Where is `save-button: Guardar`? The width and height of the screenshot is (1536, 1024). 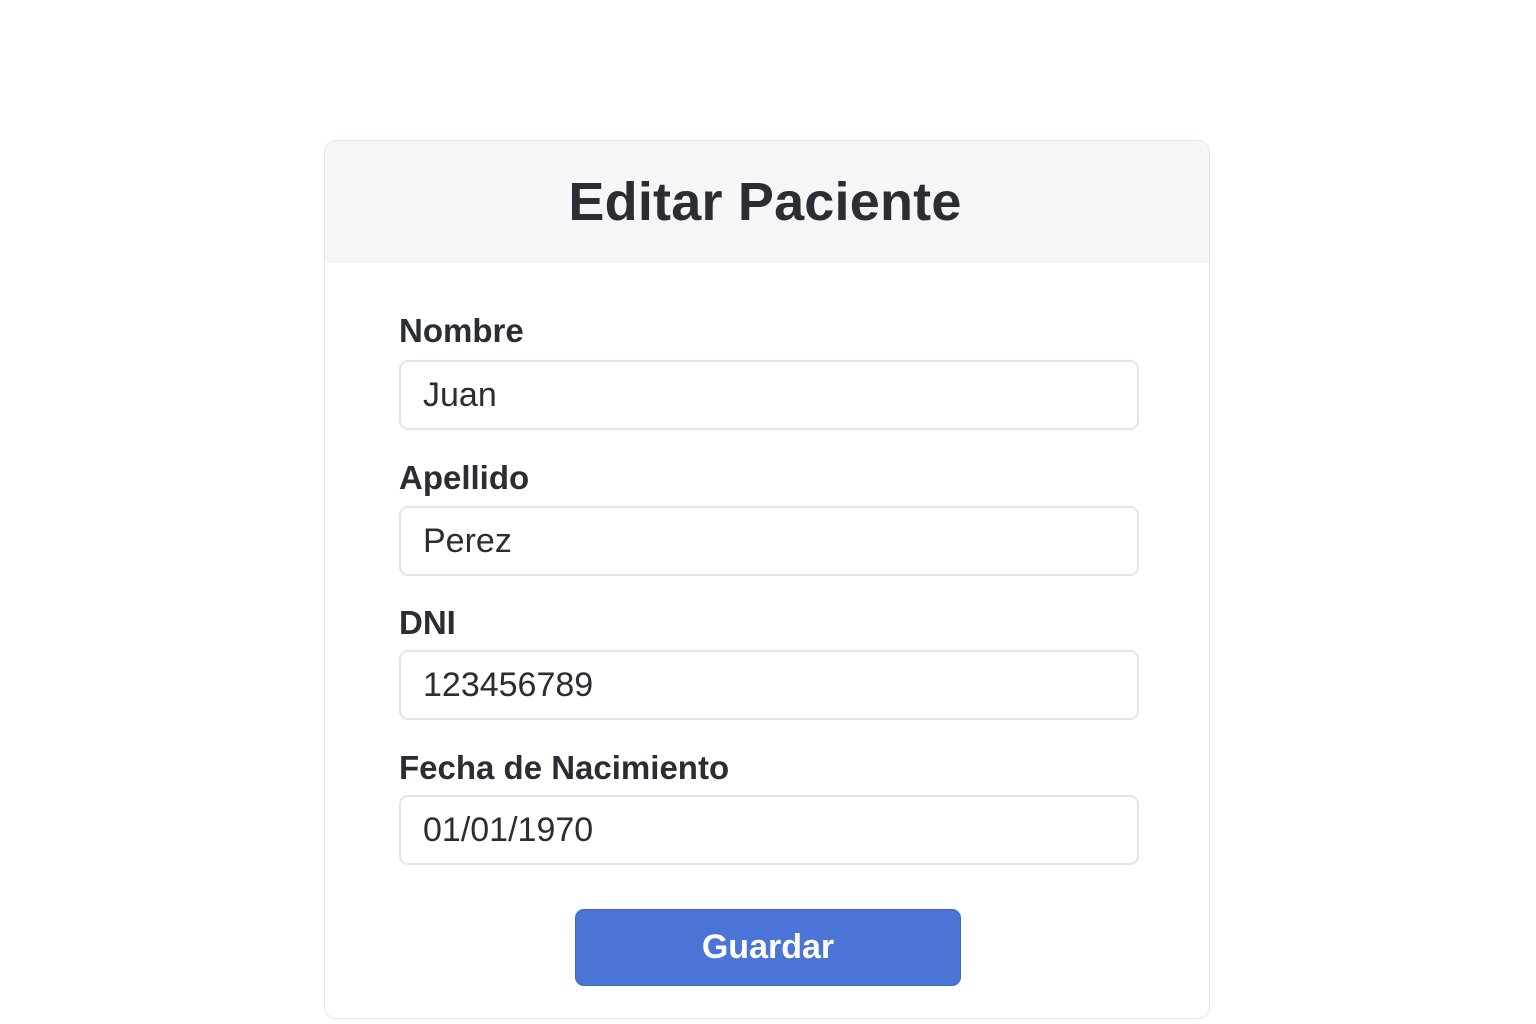 save-button: Guardar is located at coordinates (768, 947).